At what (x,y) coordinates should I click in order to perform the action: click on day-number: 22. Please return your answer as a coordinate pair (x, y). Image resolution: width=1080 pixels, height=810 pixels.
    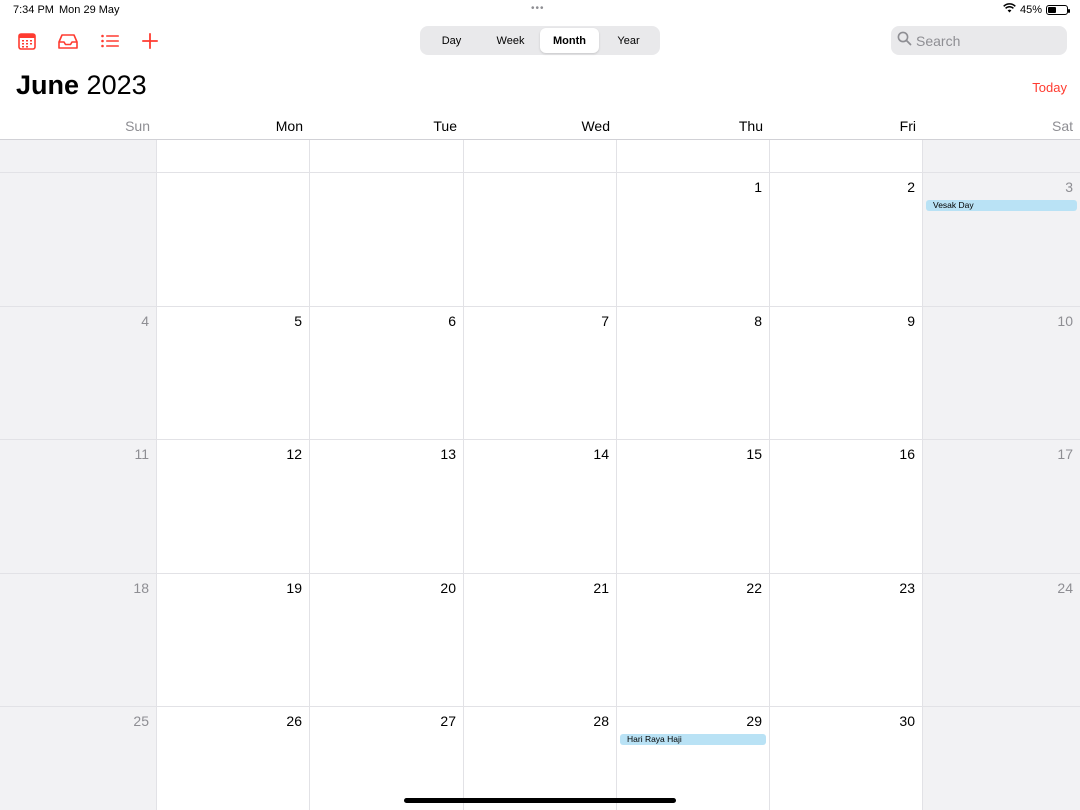
    Looking at the image, I should click on (754, 588).